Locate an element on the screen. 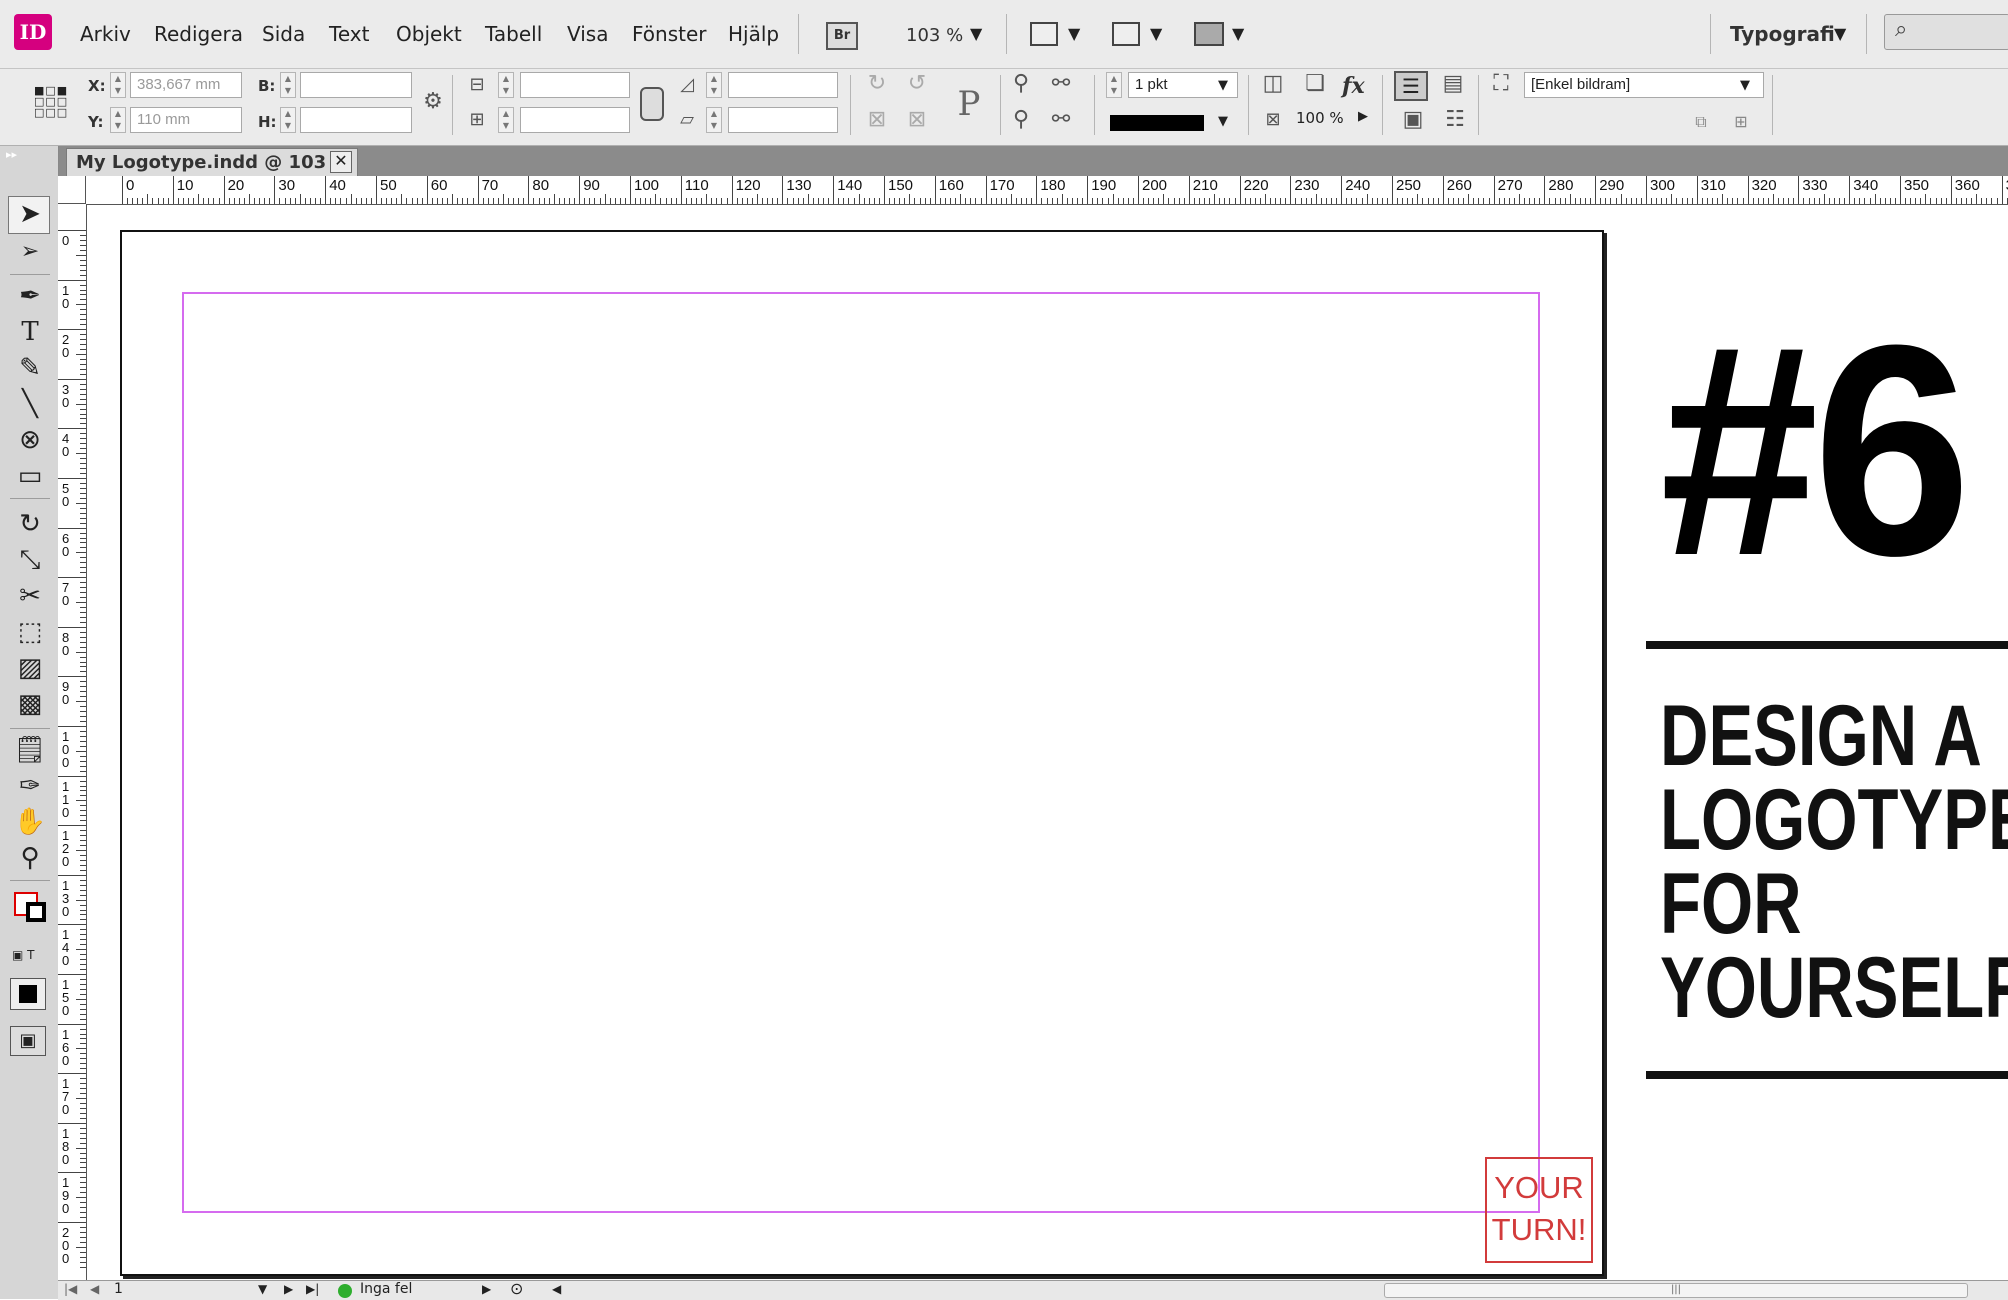  next-page-icon: ▶ is located at coordinates (288, 1289).